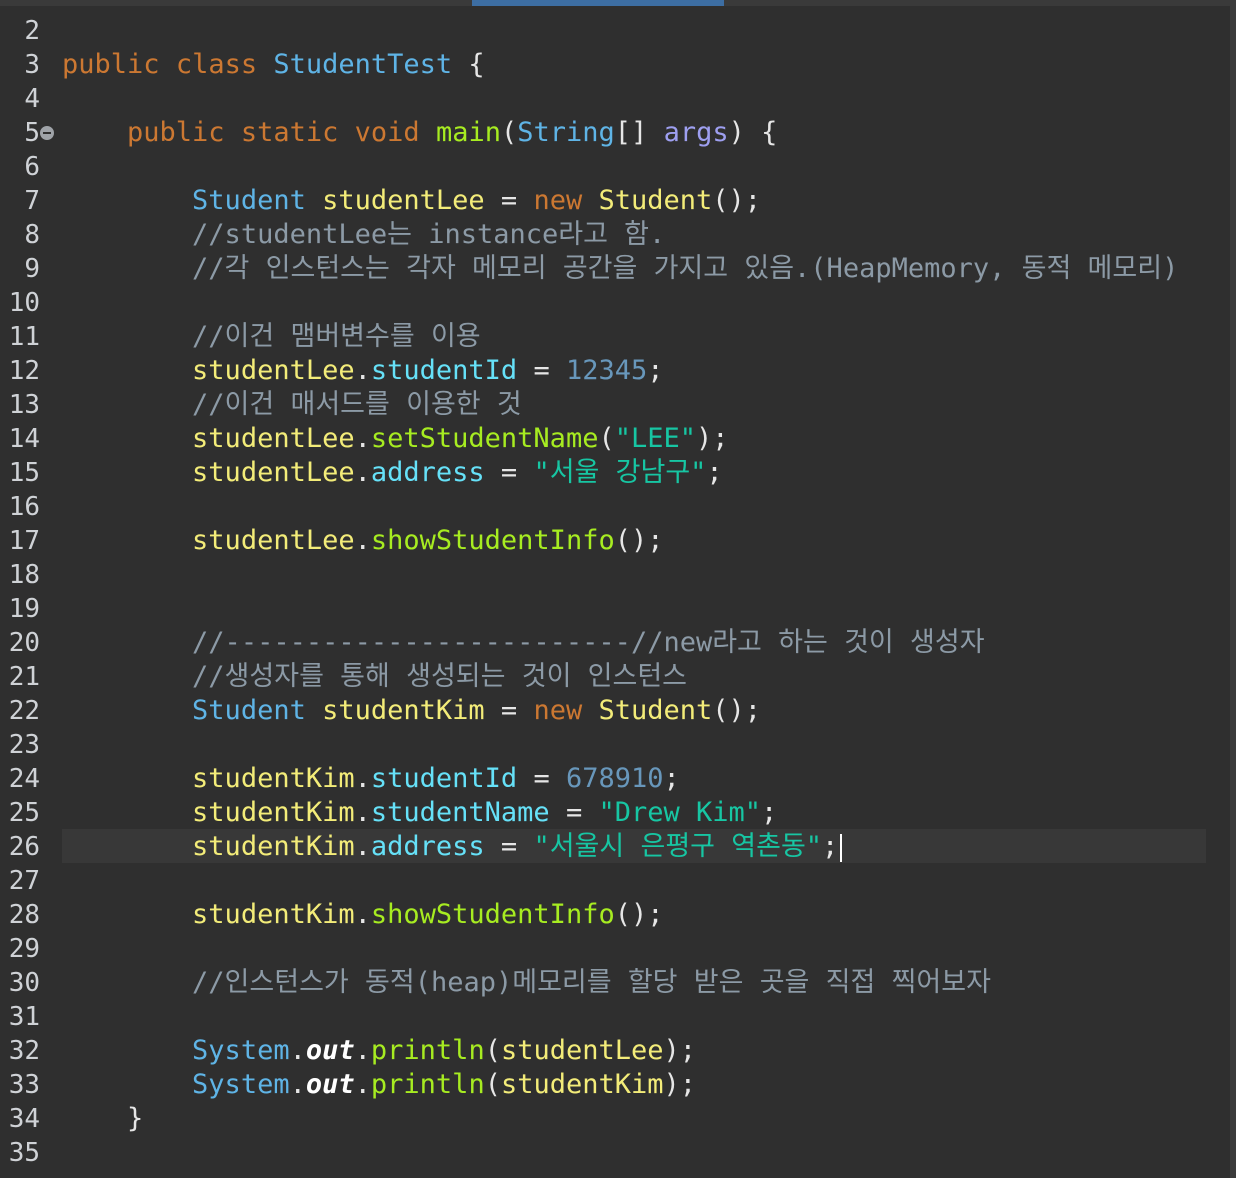 This screenshot has height=1178, width=1236. Describe the element at coordinates (32, 99) in the screenshot. I see `line-number: 4` at that location.